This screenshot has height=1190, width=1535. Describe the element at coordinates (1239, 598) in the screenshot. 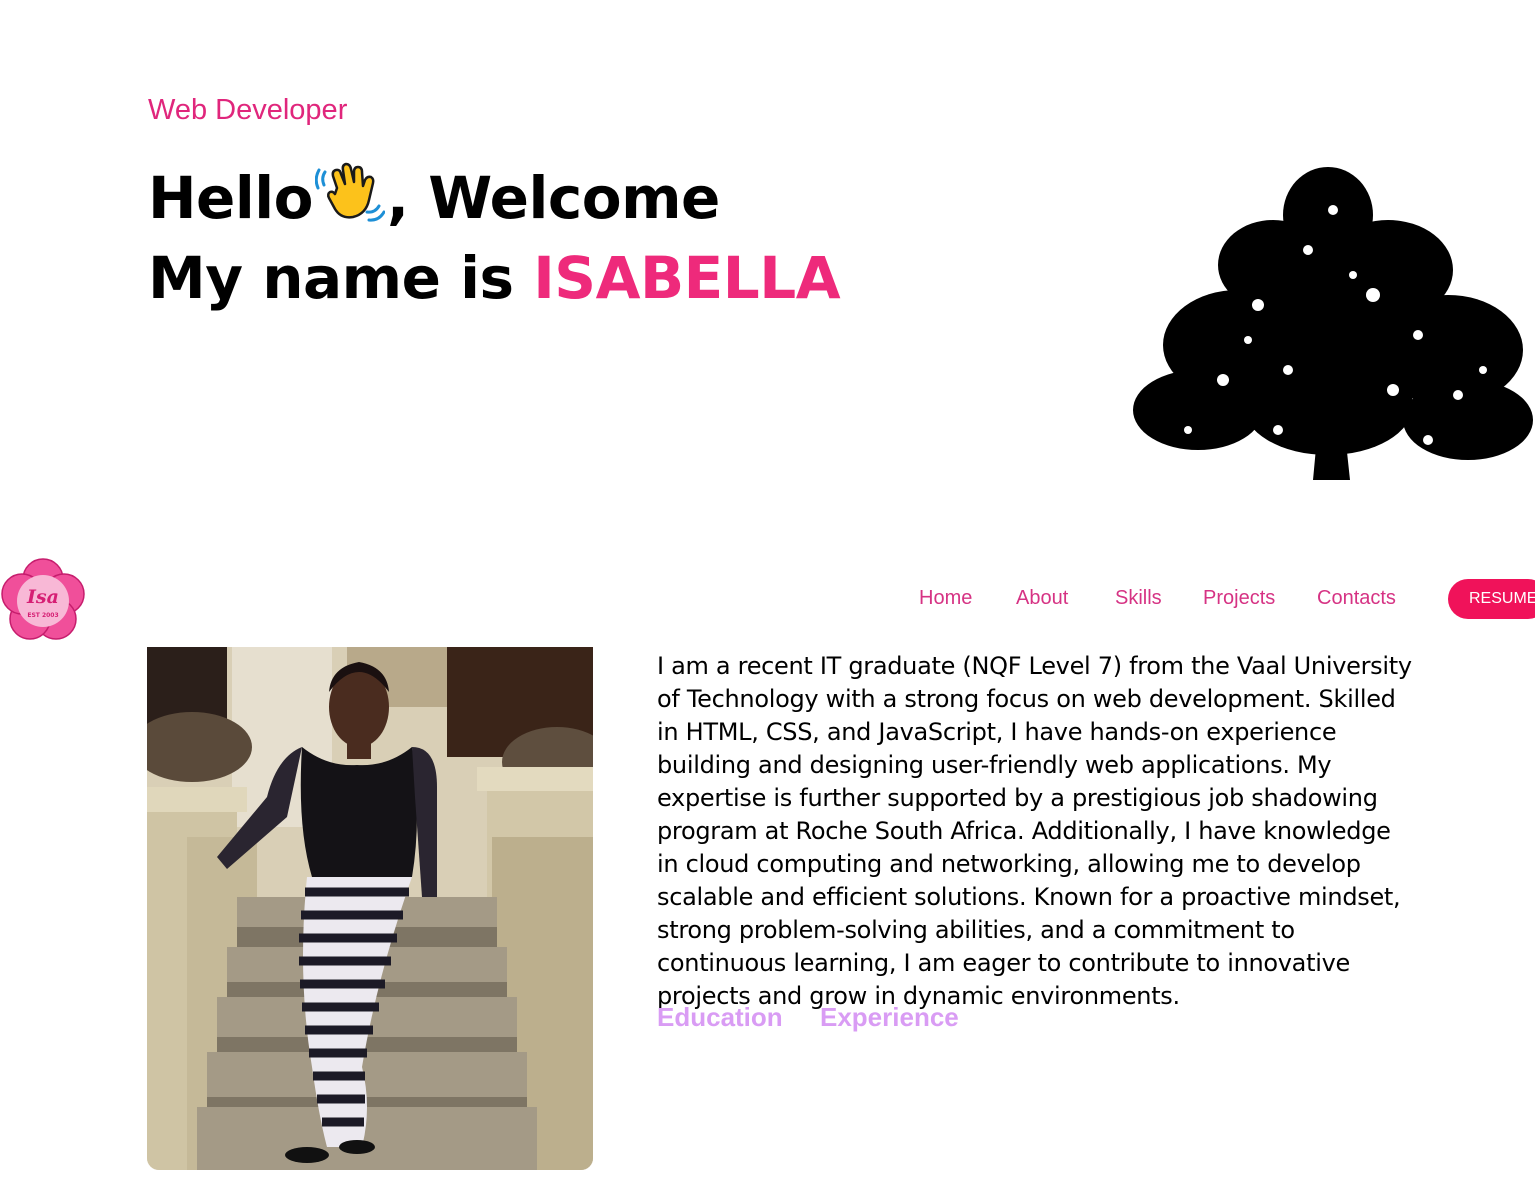

I see `nav-projects: Projects` at that location.